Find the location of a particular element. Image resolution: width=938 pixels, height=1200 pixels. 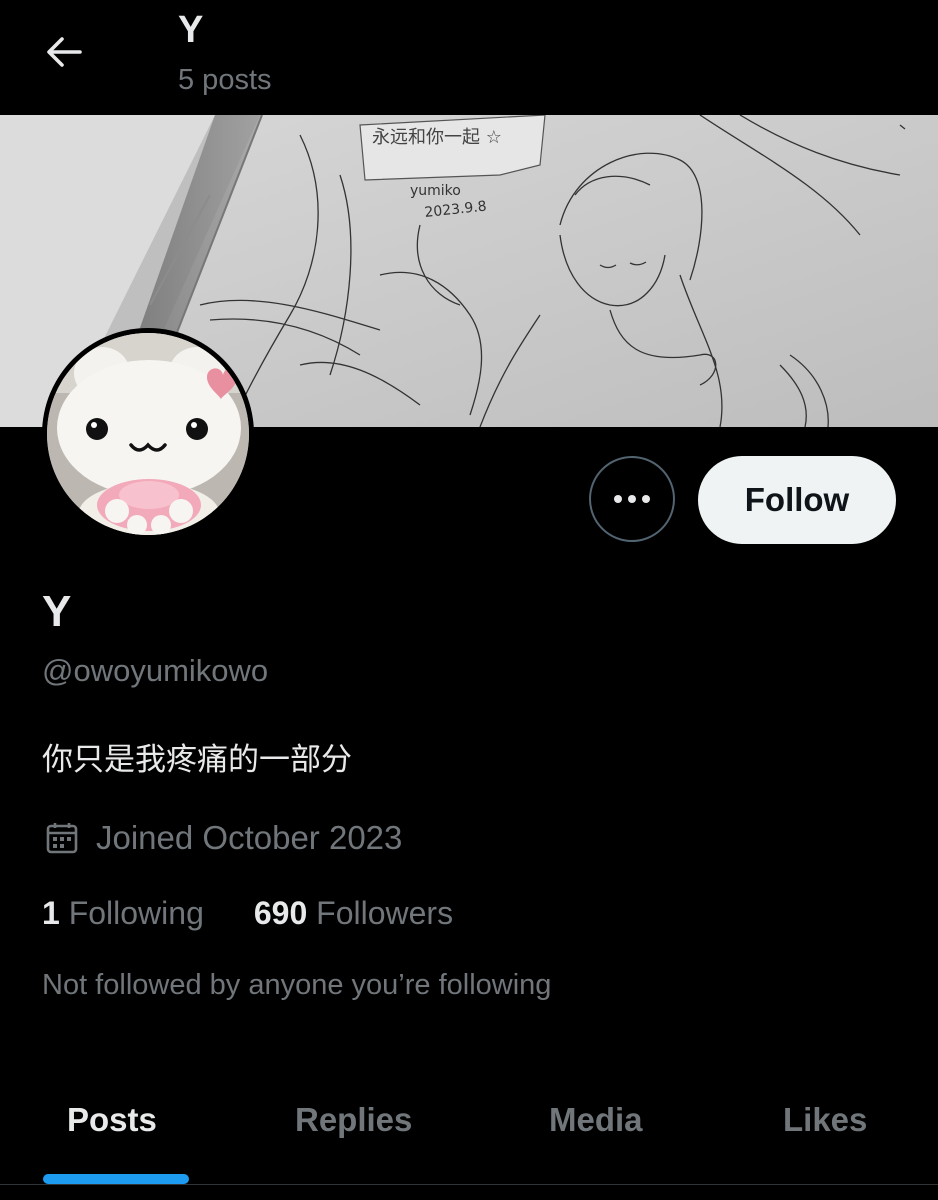

more-options-button is located at coordinates (632, 499).